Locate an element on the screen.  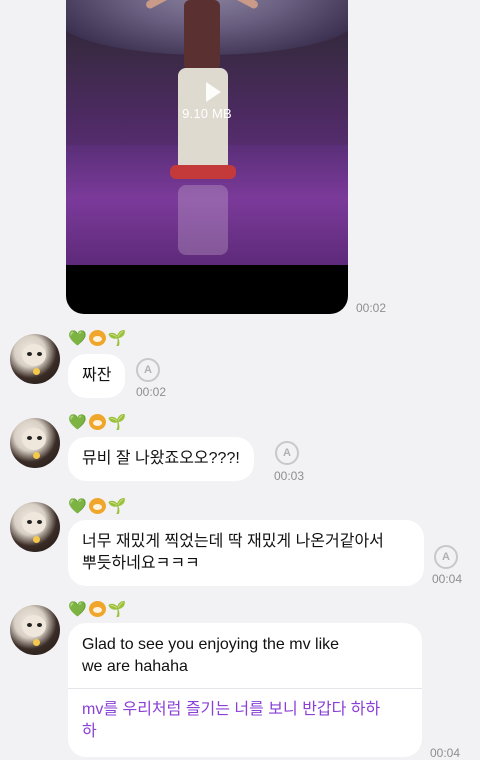
translation-text-line: mv를 우리처럼 즐기는 너를 보니 반갑다 하하 is located at coordinates (231, 709).